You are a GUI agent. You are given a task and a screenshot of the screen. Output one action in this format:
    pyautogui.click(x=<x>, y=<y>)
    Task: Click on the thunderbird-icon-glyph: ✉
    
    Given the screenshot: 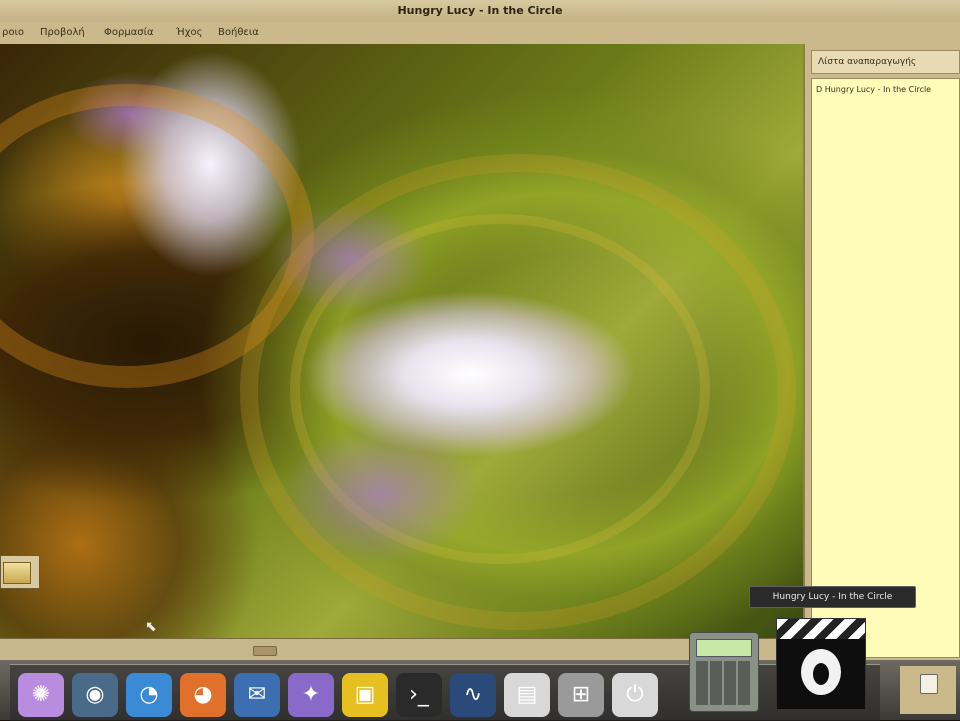 What is the action you would take?
    pyautogui.click(x=257, y=694)
    